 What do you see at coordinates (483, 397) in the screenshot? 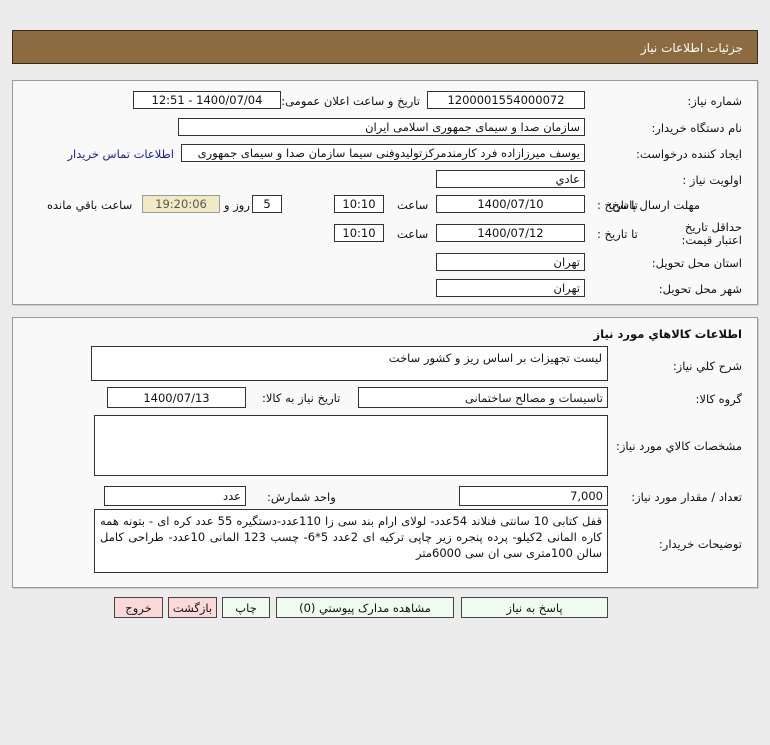
I see `group-field: تاسیسات و مصالح ساختمانی` at bounding box center [483, 397].